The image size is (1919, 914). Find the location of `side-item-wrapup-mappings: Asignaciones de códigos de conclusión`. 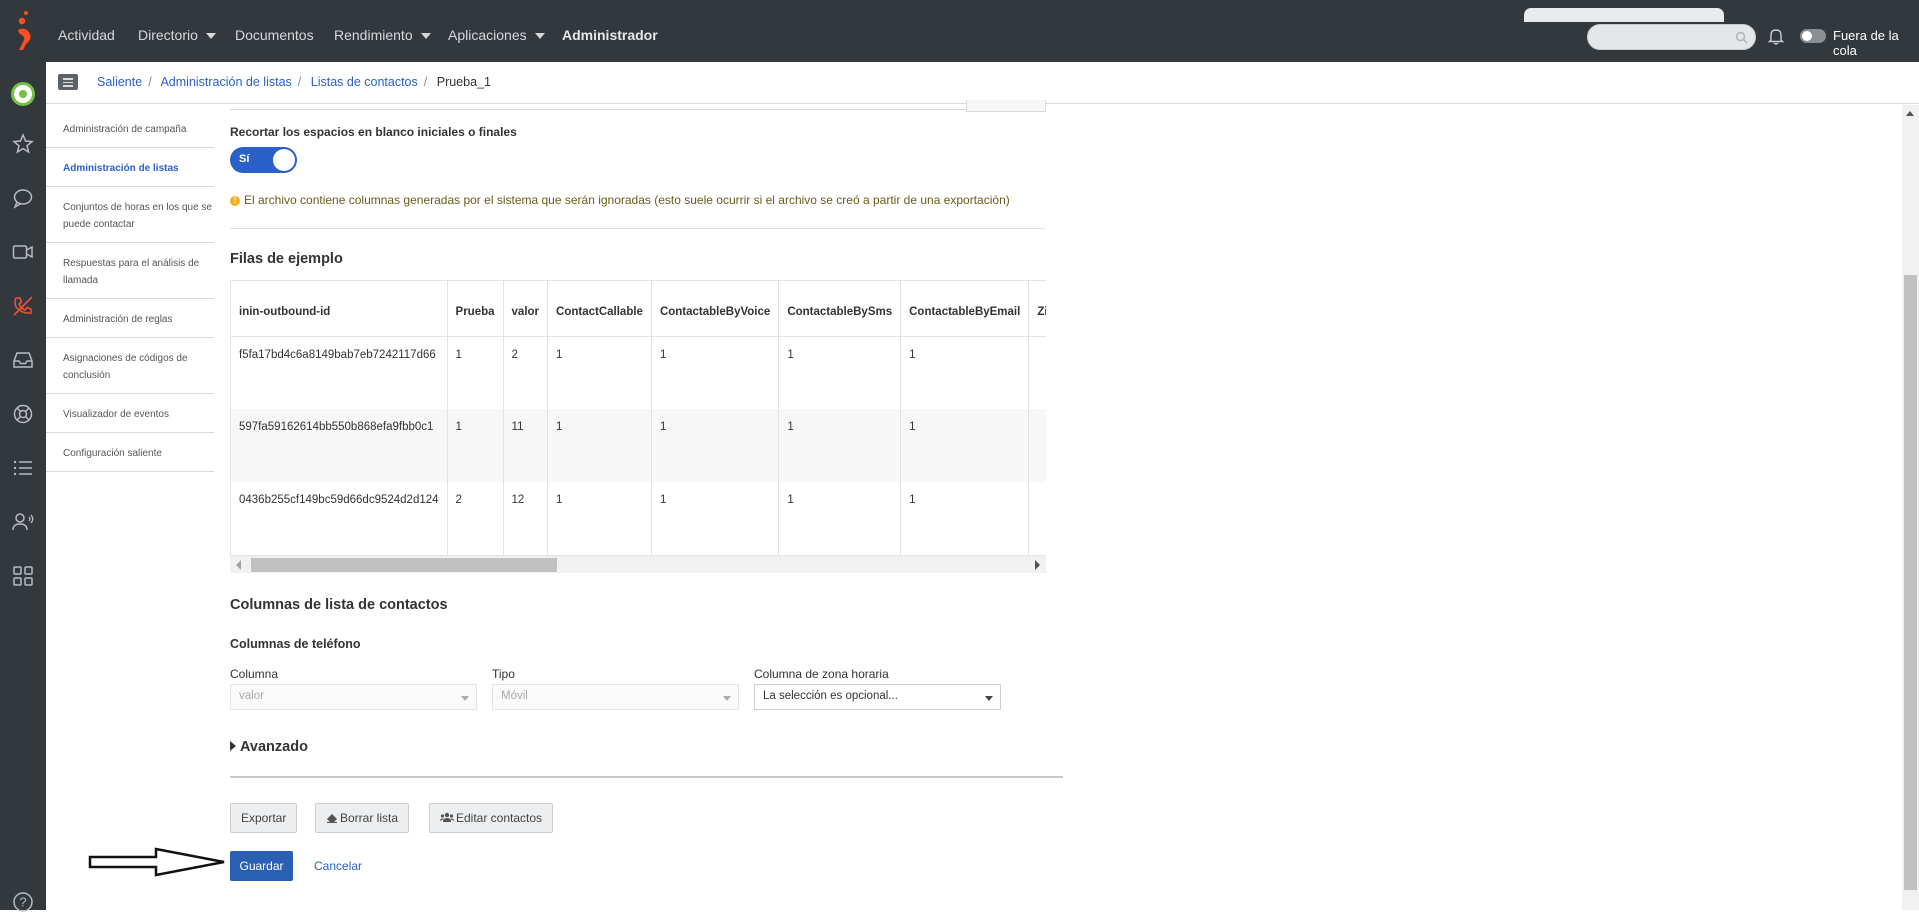

side-item-wrapup-mappings: Asignaciones de códigos de conclusión is located at coordinates (130, 366).